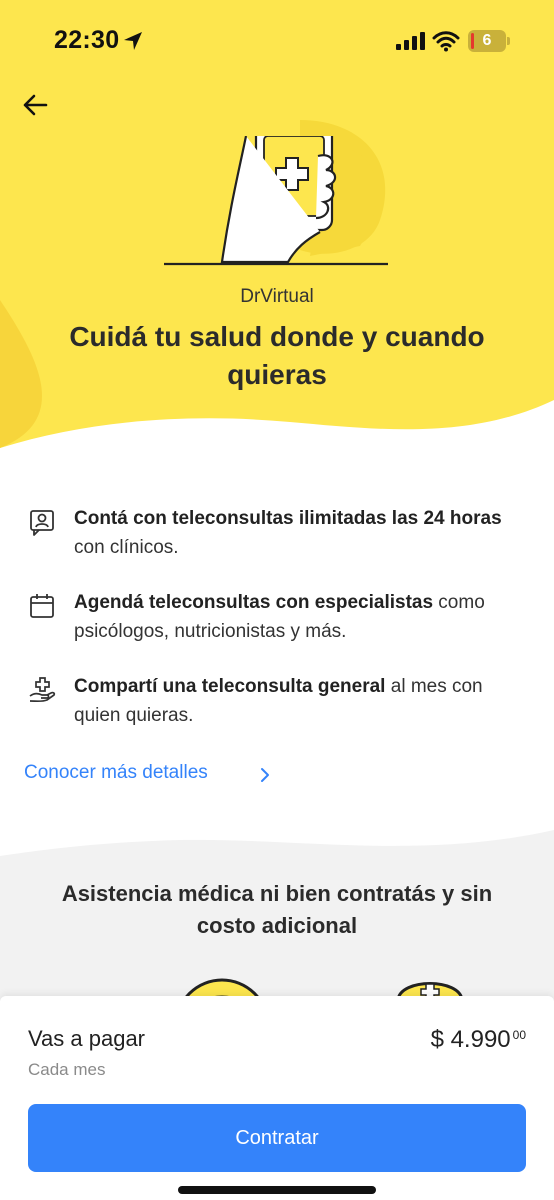 This screenshot has width=554, height=1200. Describe the element at coordinates (508, 41) in the screenshot. I see `battery-cap` at that location.